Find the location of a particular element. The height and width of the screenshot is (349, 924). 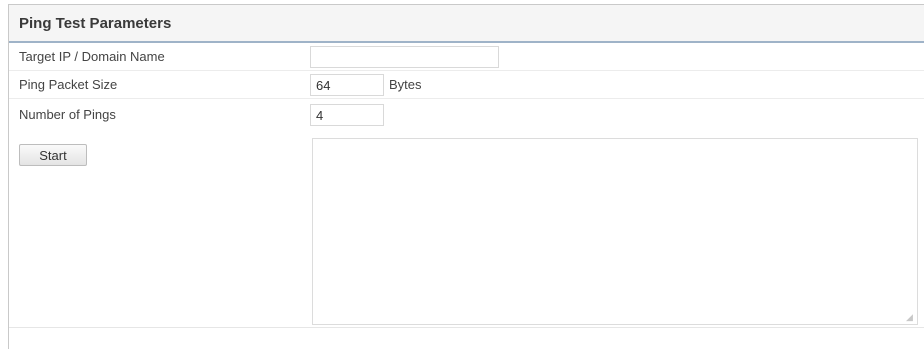

panel-header: Ping Test Parameters is located at coordinates (466, 24).